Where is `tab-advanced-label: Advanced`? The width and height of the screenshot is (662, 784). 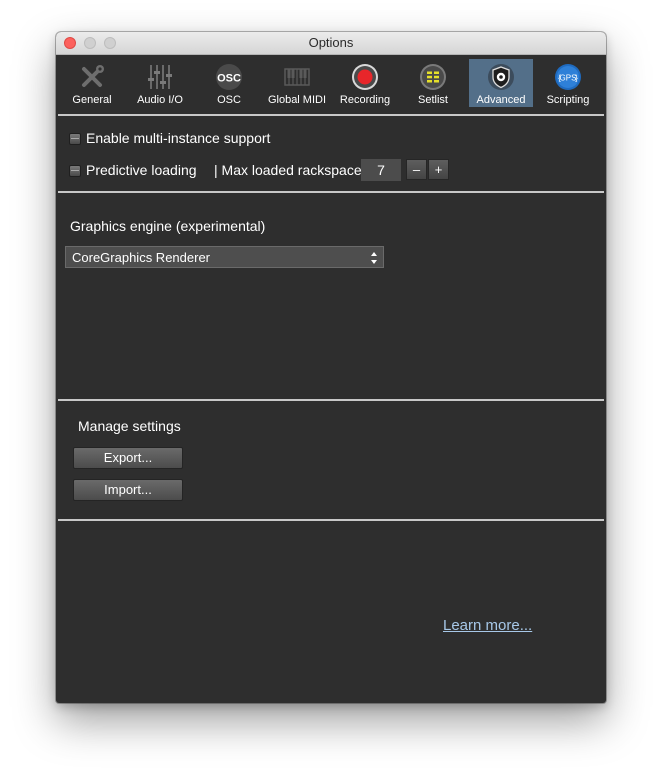 tab-advanced-label: Advanced is located at coordinates (501, 100).